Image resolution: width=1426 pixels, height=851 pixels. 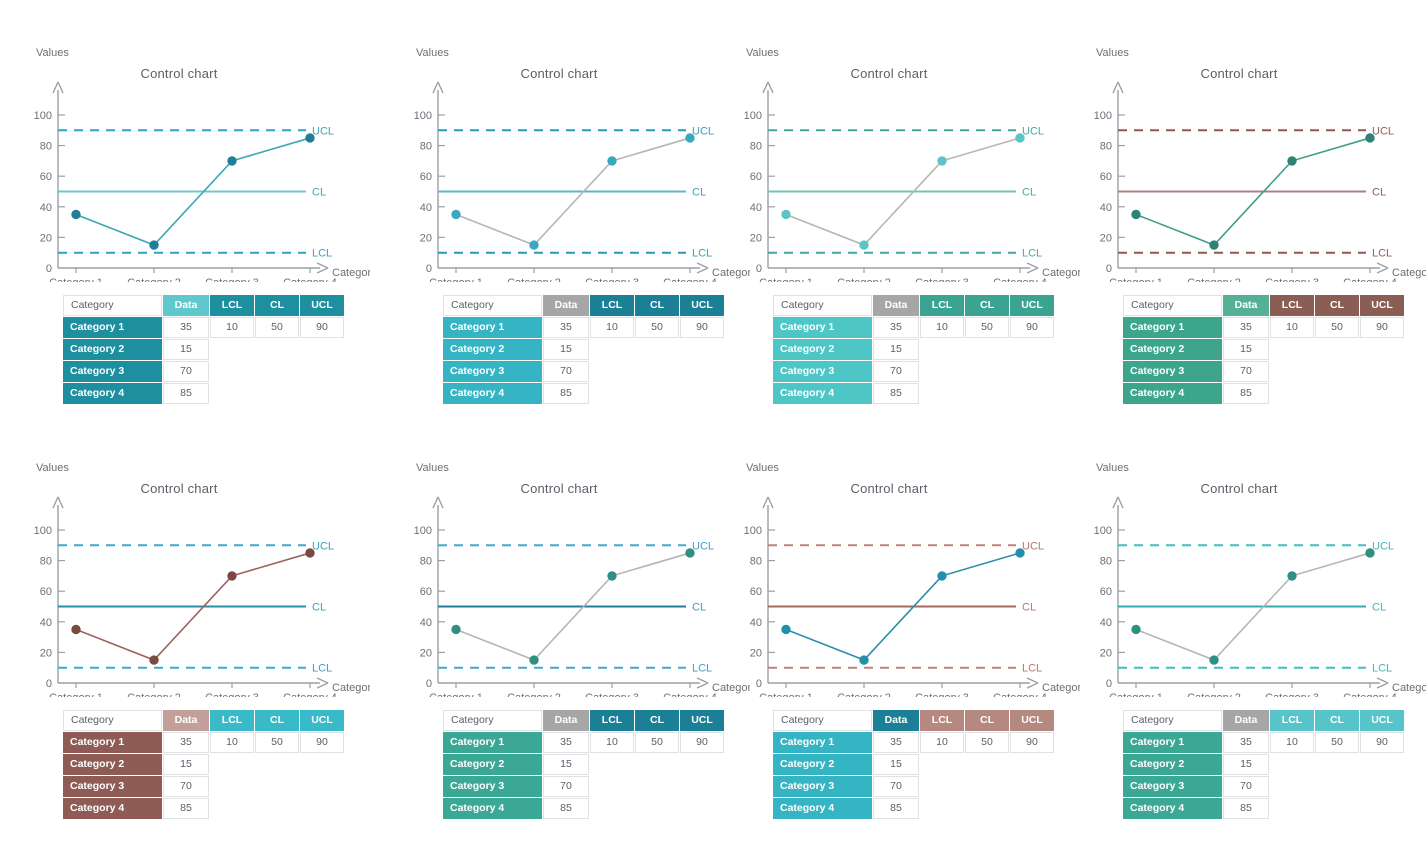 What do you see at coordinates (186, 305) in the screenshot?
I see `table-header-data: Data` at bounding box center [186, 305].